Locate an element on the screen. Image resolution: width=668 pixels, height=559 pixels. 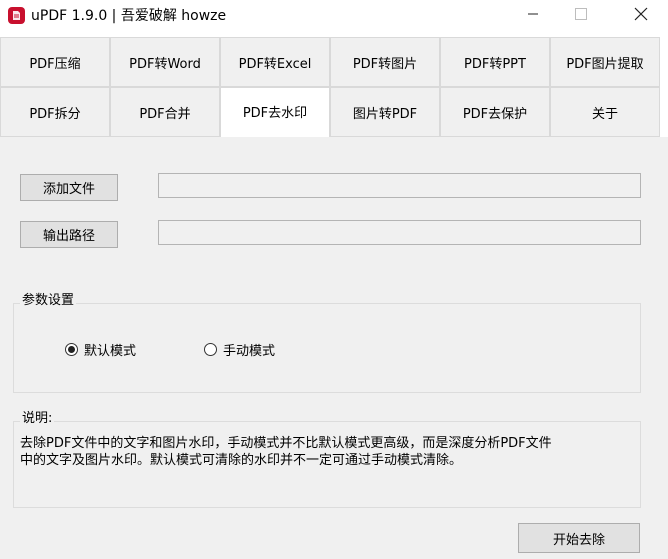
minimize-icon is located at coordinates (533, 16).